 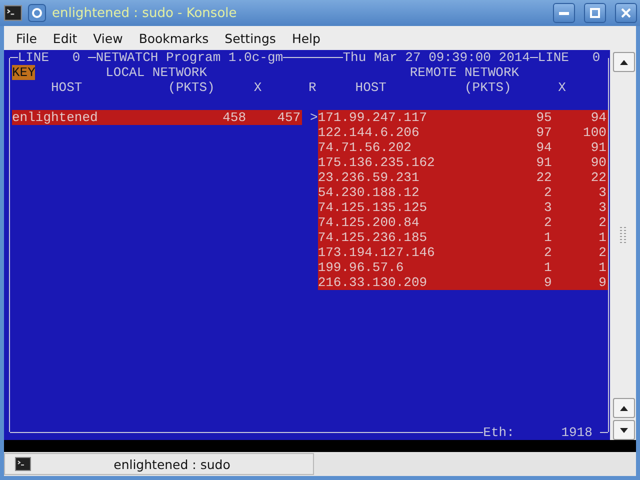 What do you see at coordinates (436, 57) in the screenshot?
I see `date-time: Thu Mar 27 09:39:00 2014` at bounding box center [436, 57].